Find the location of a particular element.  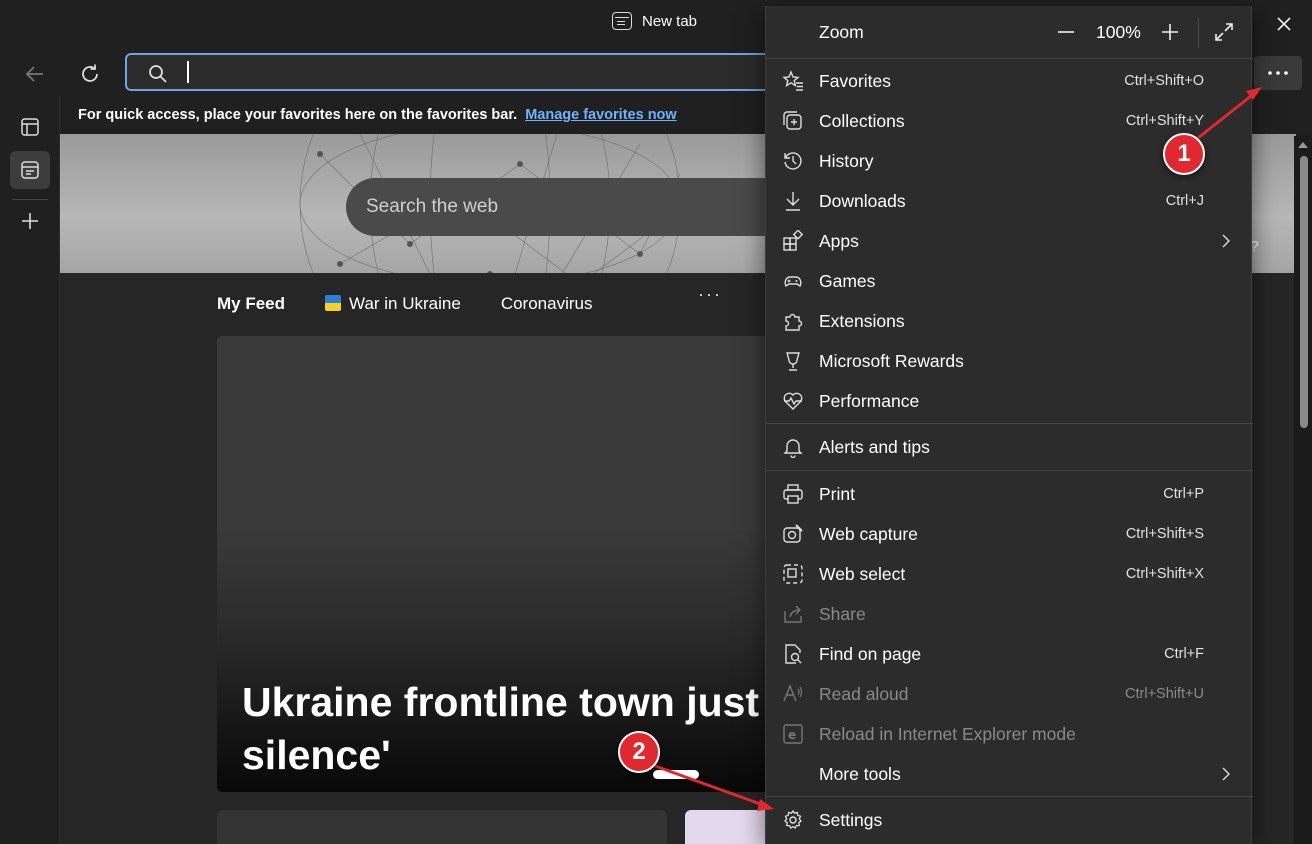

refresh-button is located at coordinates (90, 74).